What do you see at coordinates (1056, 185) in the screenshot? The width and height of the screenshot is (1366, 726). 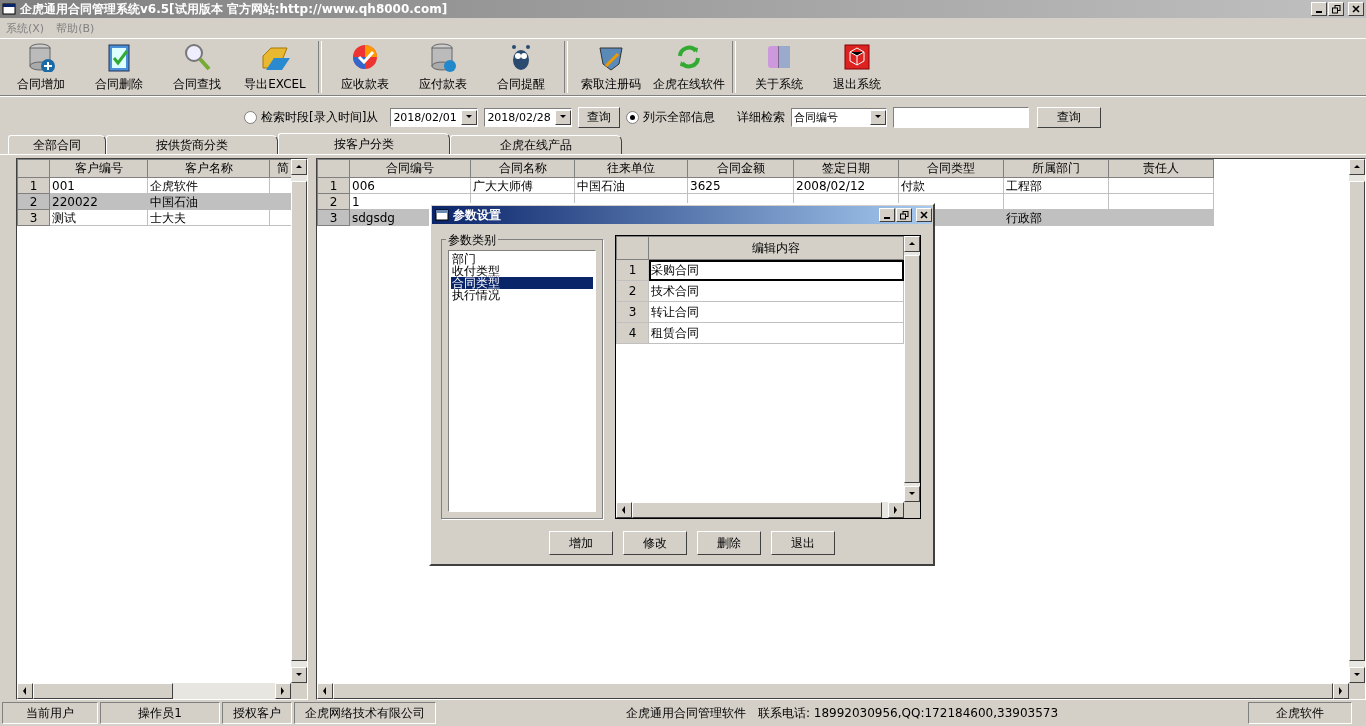 I see `table-cell: 工程部` at bounding box center [1056, 185].